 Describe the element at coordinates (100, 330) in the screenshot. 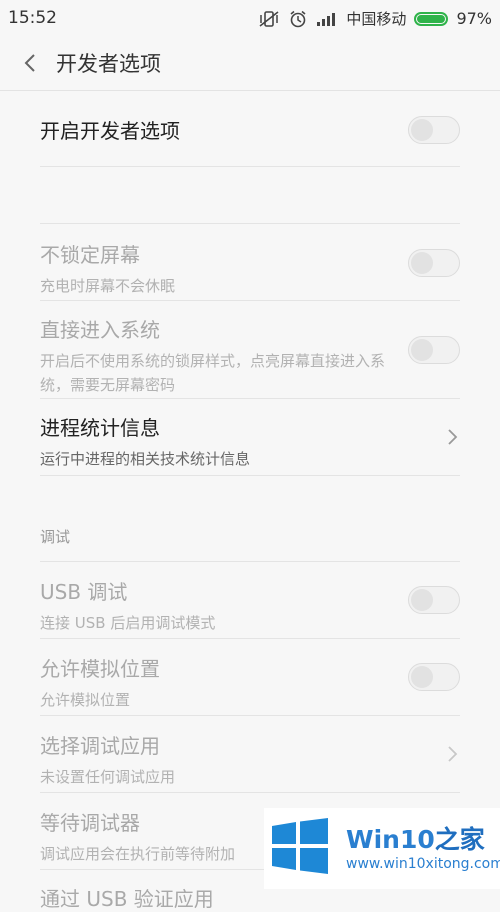

I see `setting-title: 直接进入系统` at that location.